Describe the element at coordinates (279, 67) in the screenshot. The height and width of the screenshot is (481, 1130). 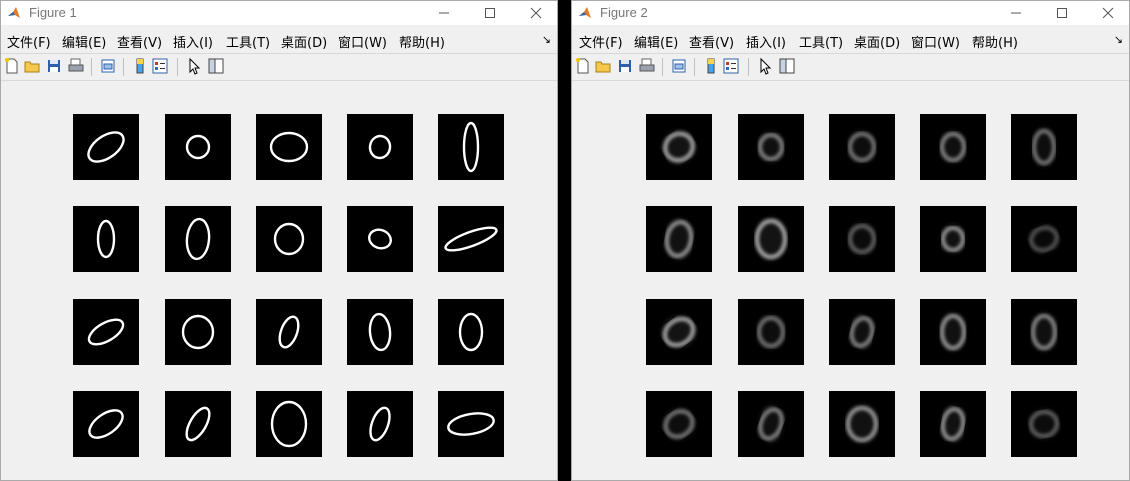
I see `figure1-toolbar` at that location.